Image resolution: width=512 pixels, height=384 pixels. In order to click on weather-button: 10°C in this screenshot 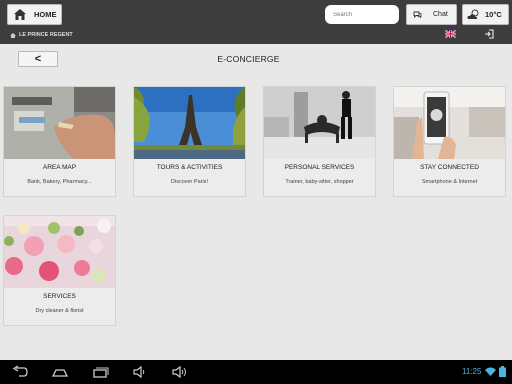, I will do `click(485, 14)`.